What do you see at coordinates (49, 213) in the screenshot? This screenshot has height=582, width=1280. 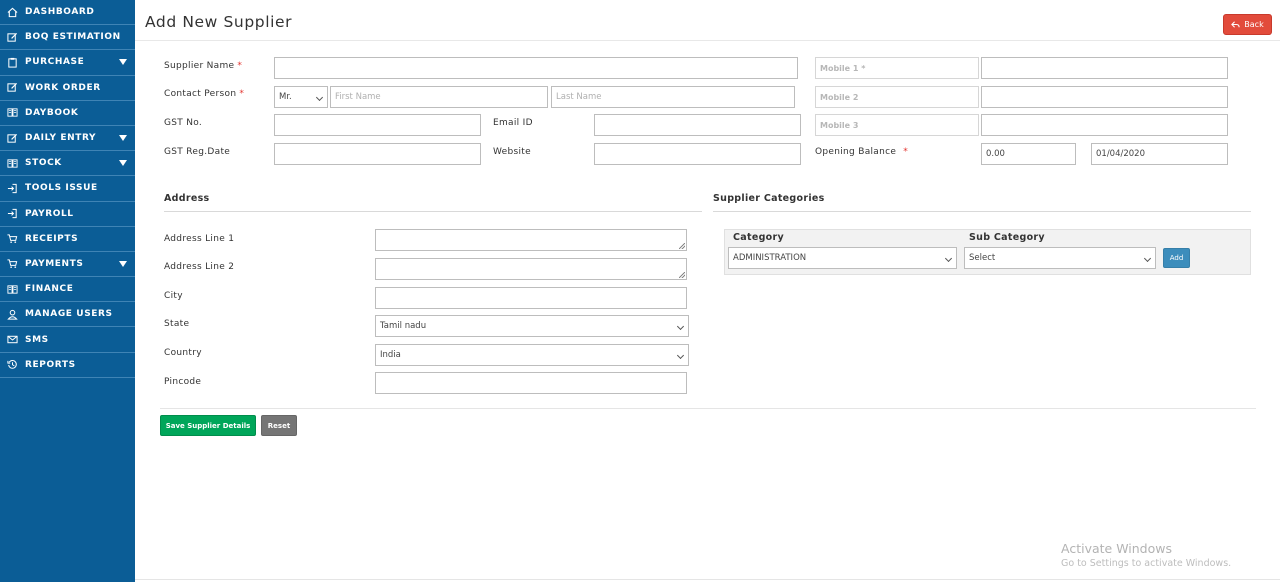 I see `sidebar-item-label: PAYROLL` at bounding box center [49, 213].